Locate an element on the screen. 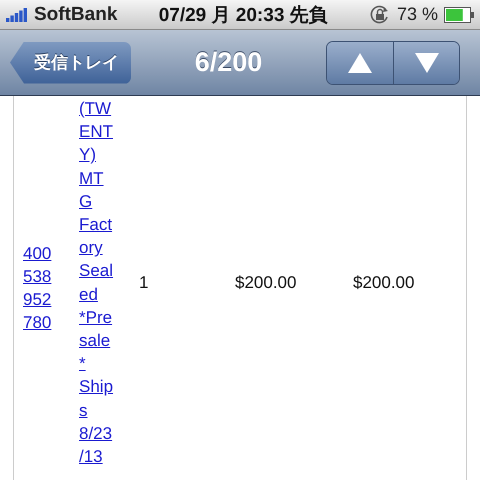 Image resolution: width=480 pixels, height=480 pixels. up-arrow-icon is located at coordinates (360, 63).